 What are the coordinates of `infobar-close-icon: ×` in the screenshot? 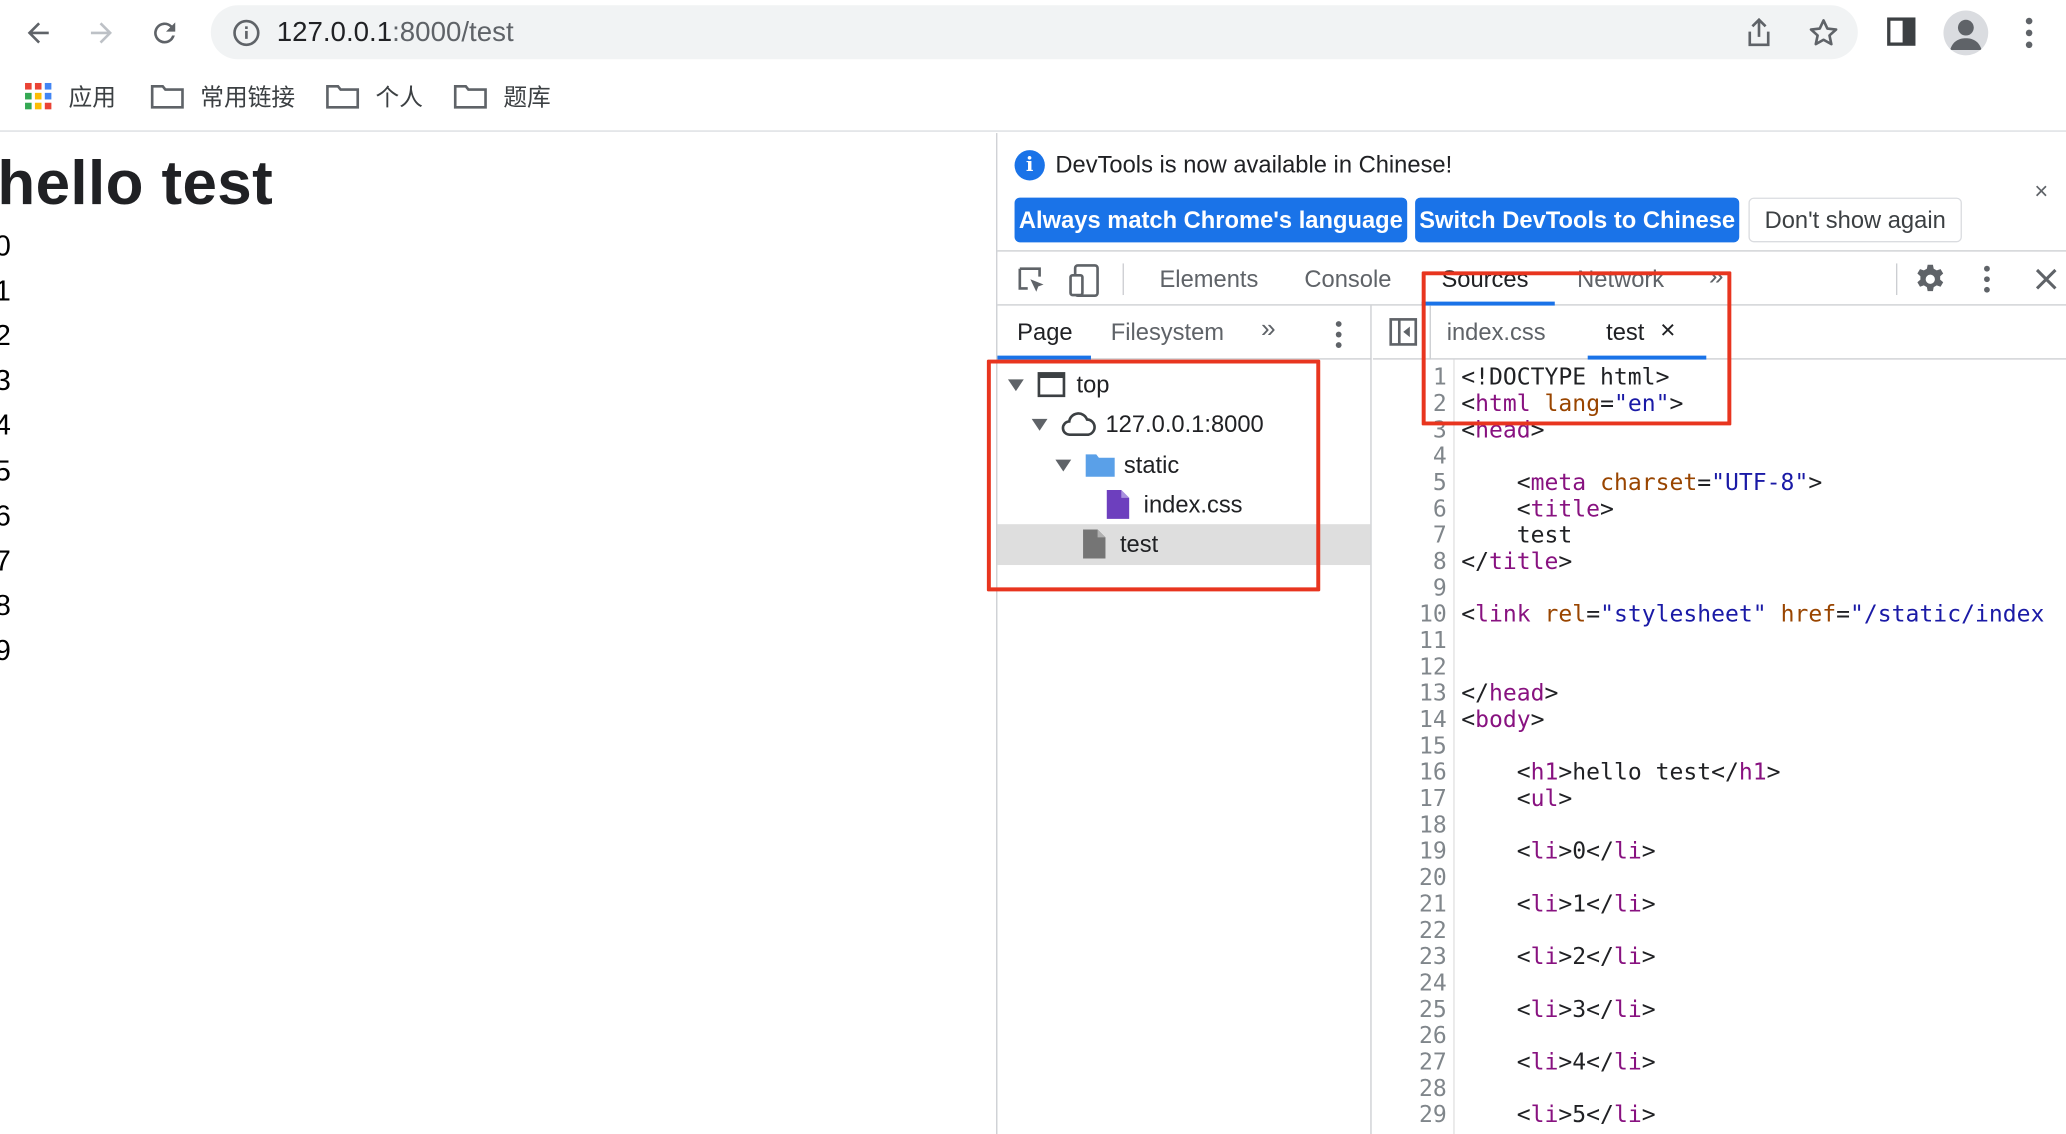 It's located at (2041, 192).